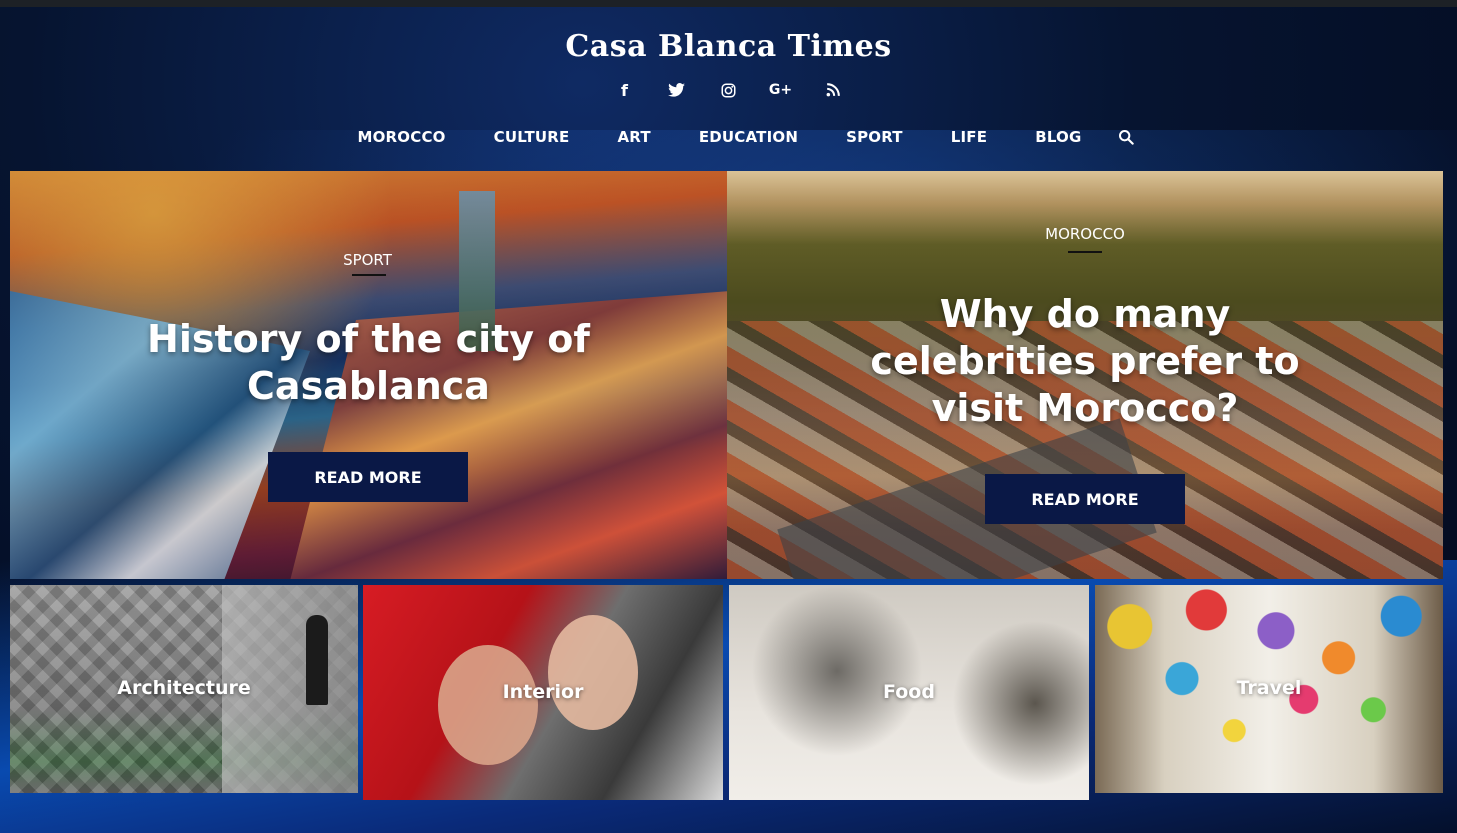  What do you see at coordinates (874, 137) in the screenshot?
I see `nav-item-sport: SPORT` at bounding box center [874, 137].